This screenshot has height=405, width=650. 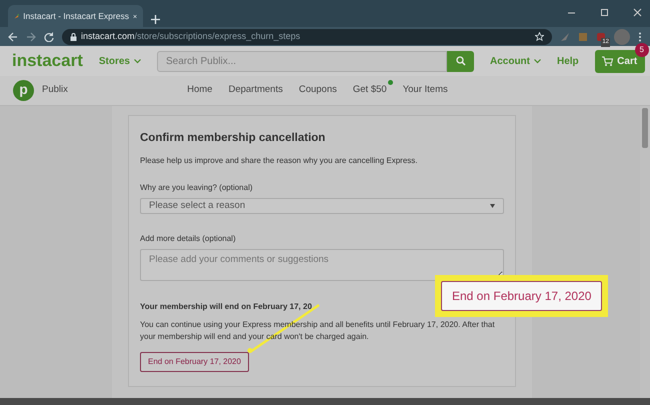 I want to click on back-icon, so click(x=13, y=37).